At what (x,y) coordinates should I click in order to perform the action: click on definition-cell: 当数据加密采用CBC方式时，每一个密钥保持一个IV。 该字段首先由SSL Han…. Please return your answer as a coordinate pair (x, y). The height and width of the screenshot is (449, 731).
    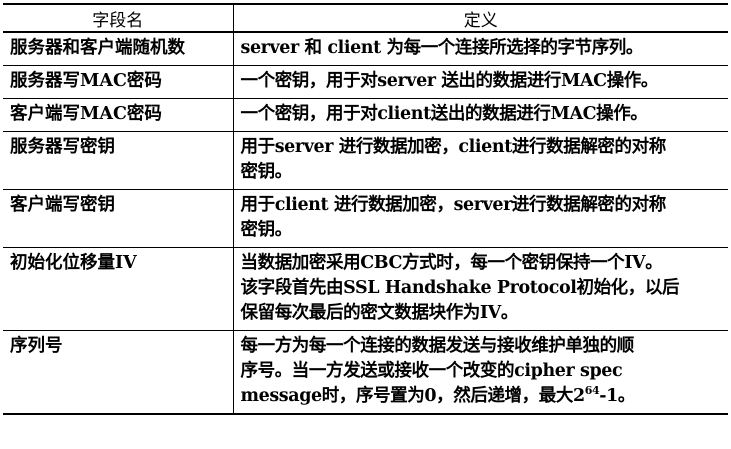
    Looking at the image, I should click on (480, 289).